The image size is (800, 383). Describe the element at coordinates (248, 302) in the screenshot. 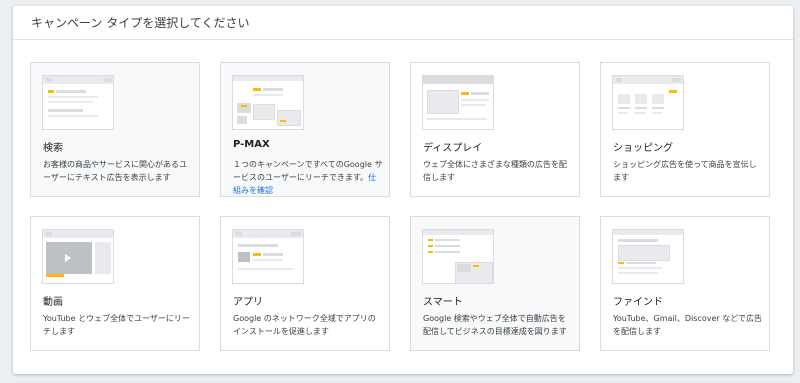

I see `card-title: アプリ` at that location.